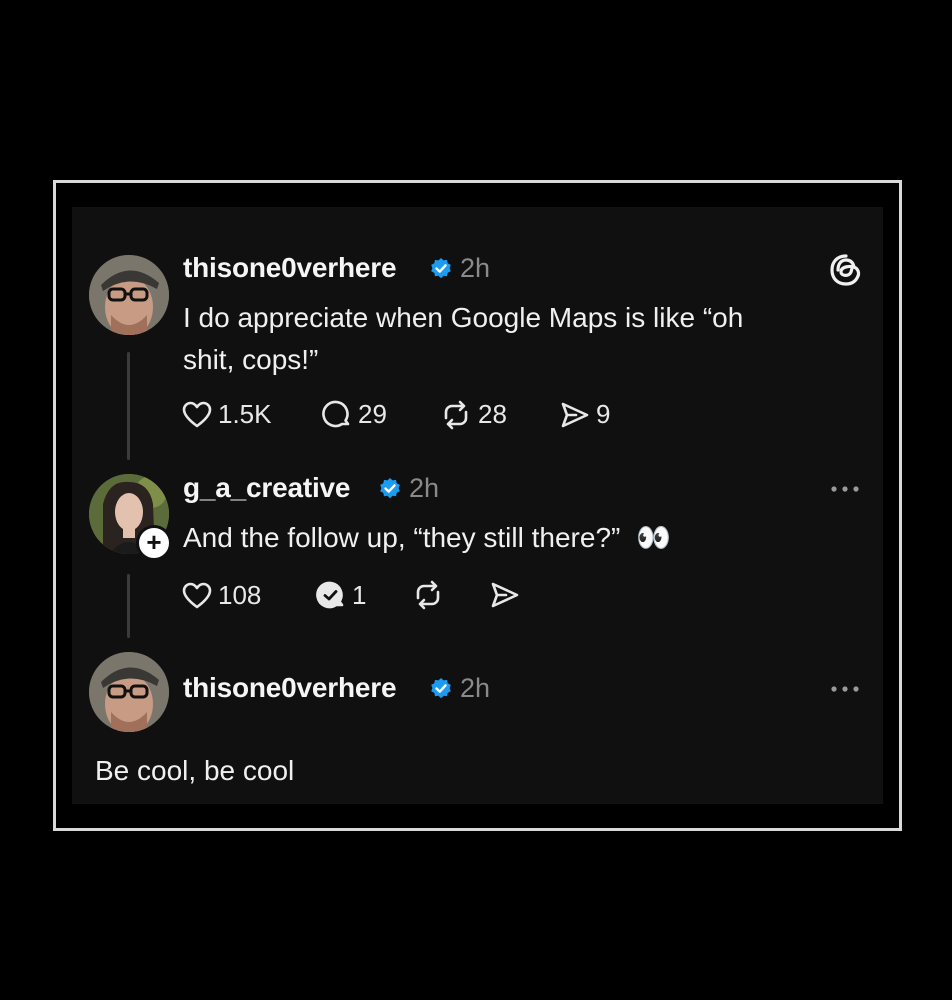 The height and width of the screenshot is (1000, 952). Describe the element at coordinates (603, 414) in the screenshot. I see `share-count: 9` at that location.